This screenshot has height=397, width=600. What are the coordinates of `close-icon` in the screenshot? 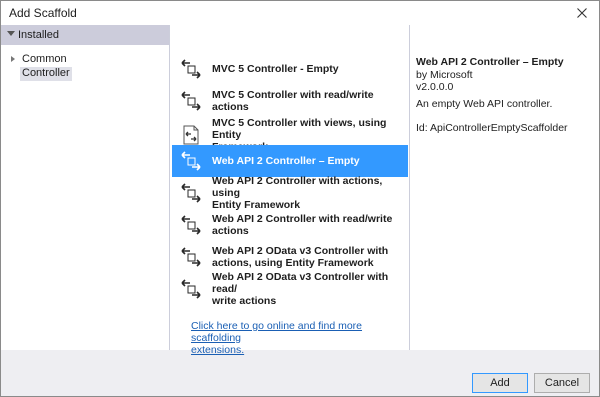 It's located at (582, 13).